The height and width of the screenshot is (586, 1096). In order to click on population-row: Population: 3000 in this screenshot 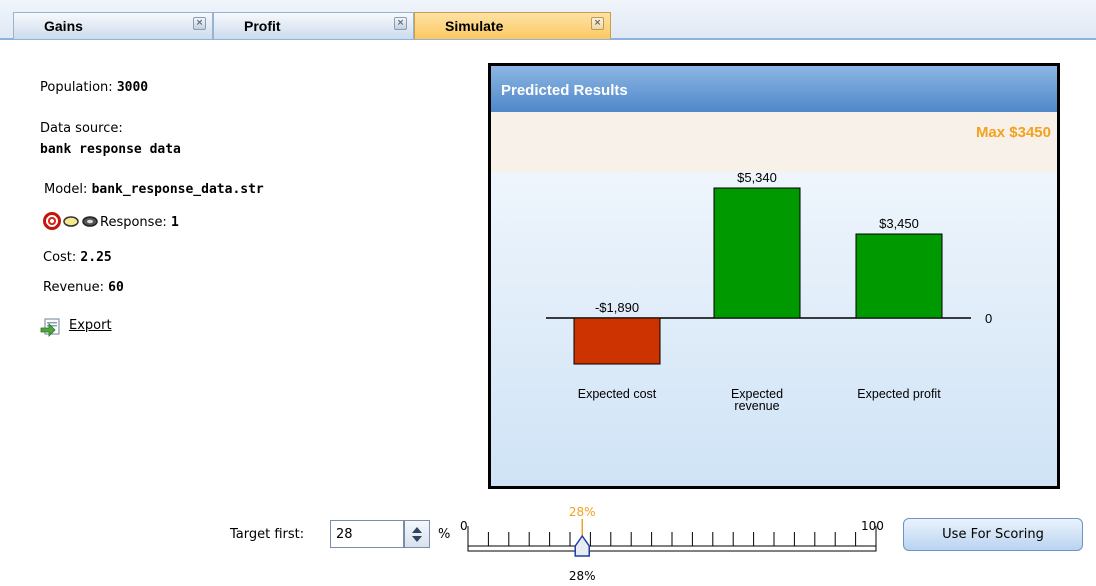, I will do `click(94, 87)`.